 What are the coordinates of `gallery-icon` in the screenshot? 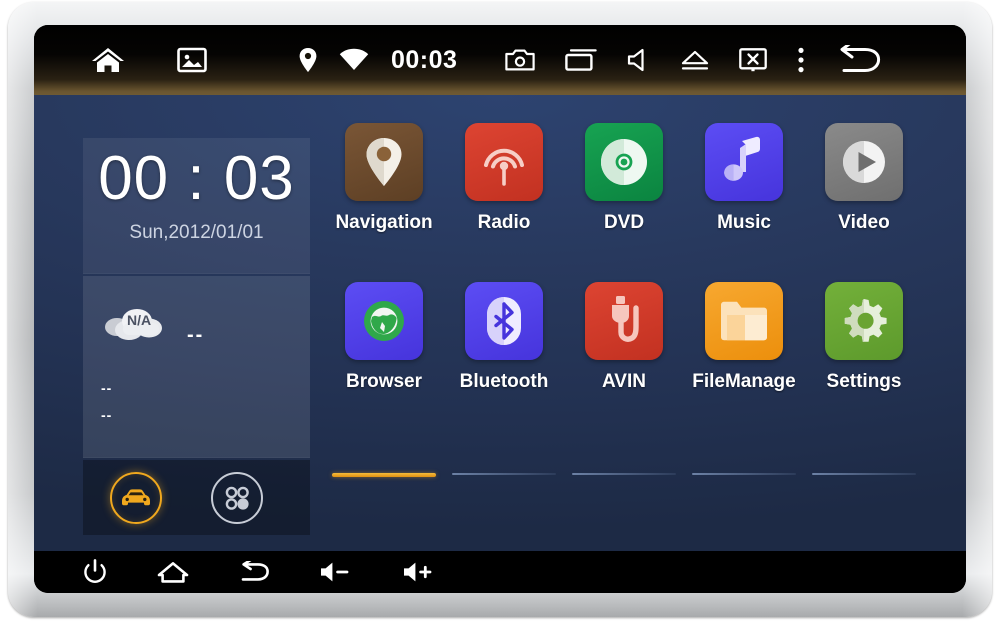 It's located at (192, 60).